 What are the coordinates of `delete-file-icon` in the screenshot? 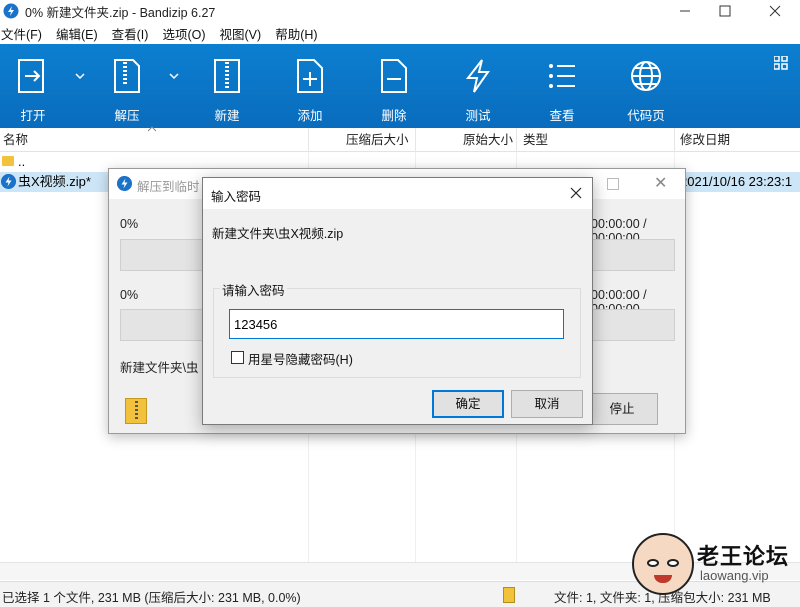 It's located at (394, 76).